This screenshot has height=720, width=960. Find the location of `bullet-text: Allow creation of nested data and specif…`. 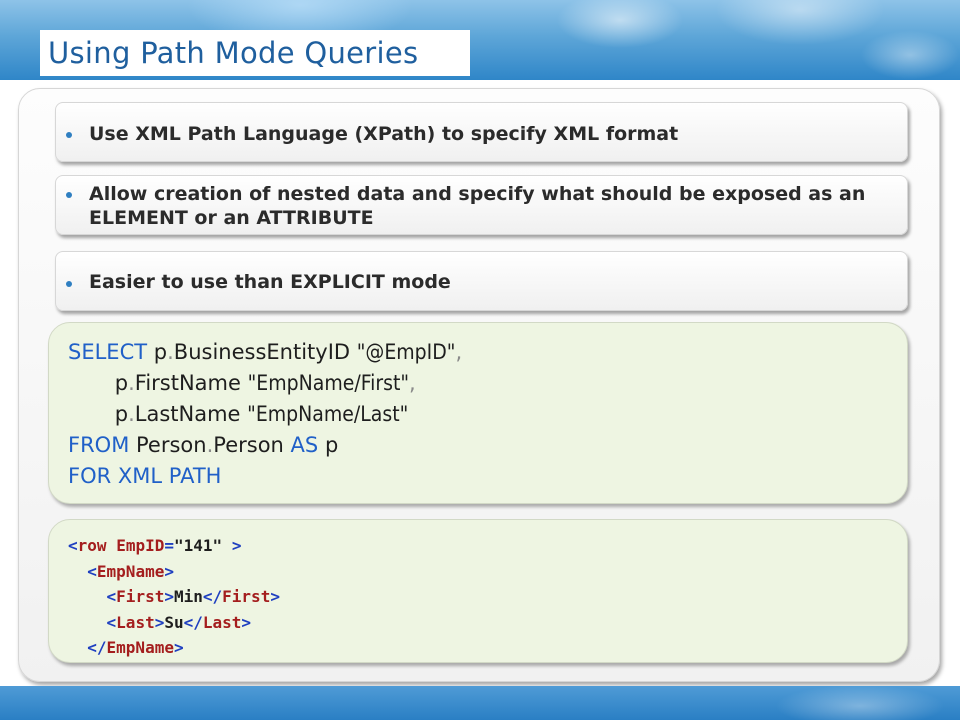

bullet-text: Allow creation of nested data and specif… is located at coordinates (477, 206).